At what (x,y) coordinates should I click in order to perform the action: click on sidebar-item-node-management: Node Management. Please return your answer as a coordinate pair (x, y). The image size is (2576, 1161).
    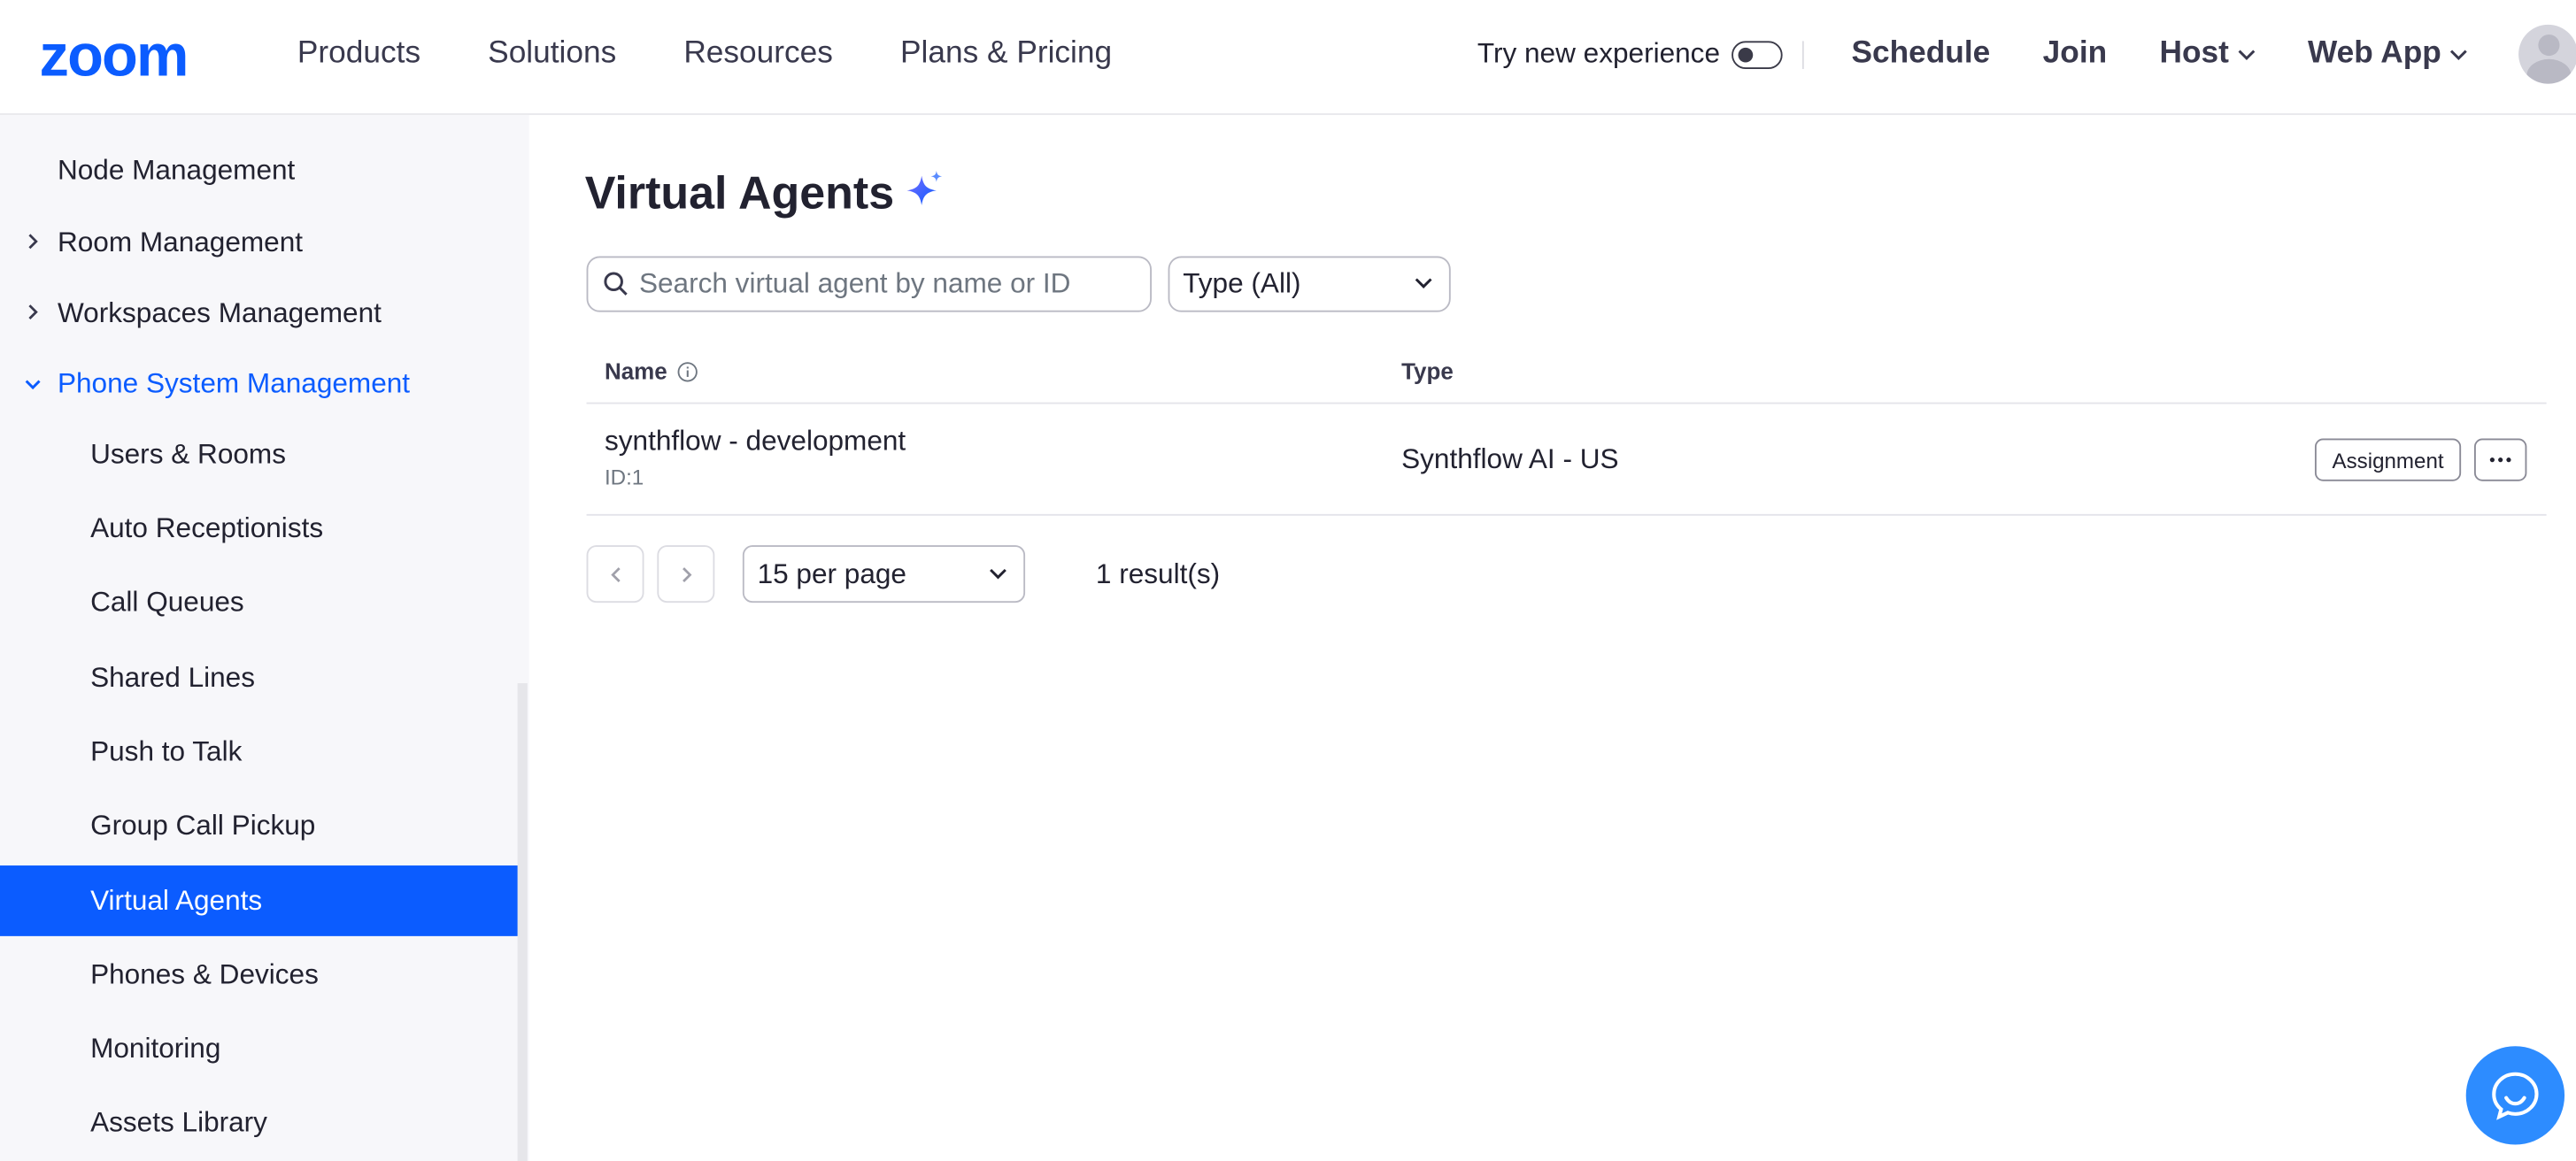
    Looking at the image, I should click on (259, 170).